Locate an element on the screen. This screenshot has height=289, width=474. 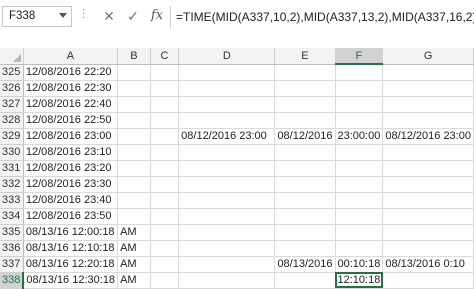
column-header-f: F is located at coordinates (359, 56).